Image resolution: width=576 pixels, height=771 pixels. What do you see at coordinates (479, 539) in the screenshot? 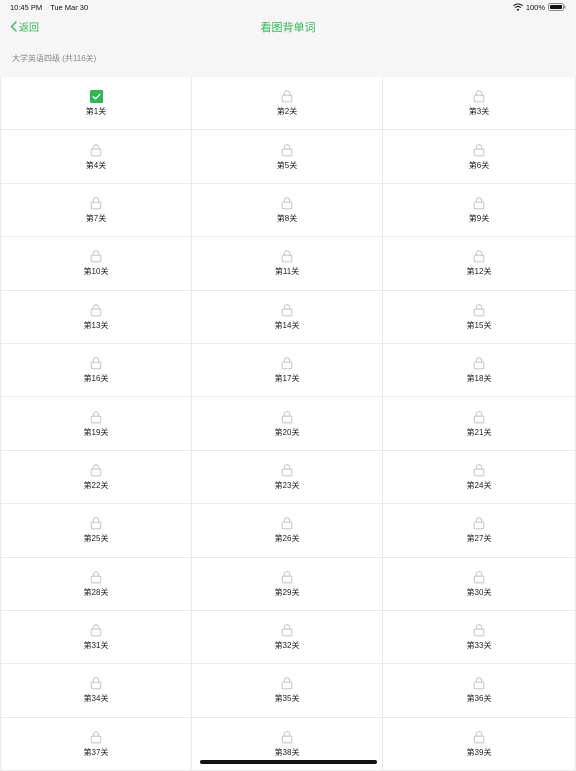
I see `level-label: 第27关` at bounding box center [479, 539].